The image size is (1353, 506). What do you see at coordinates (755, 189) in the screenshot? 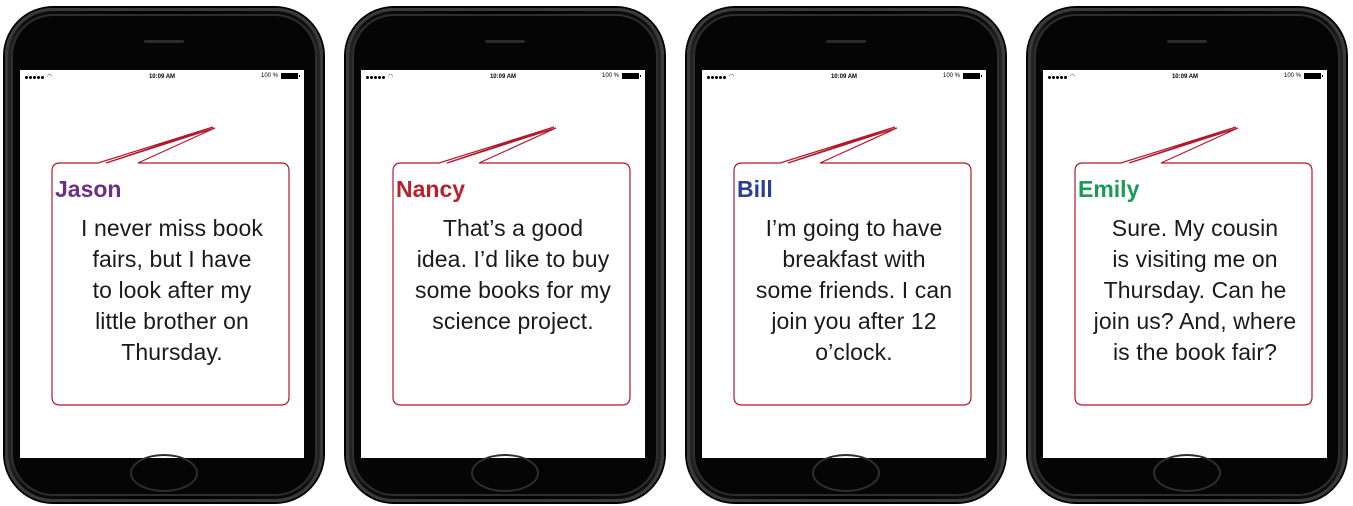
I see `speaker-name: Bill` at bounding box center [755, 189].